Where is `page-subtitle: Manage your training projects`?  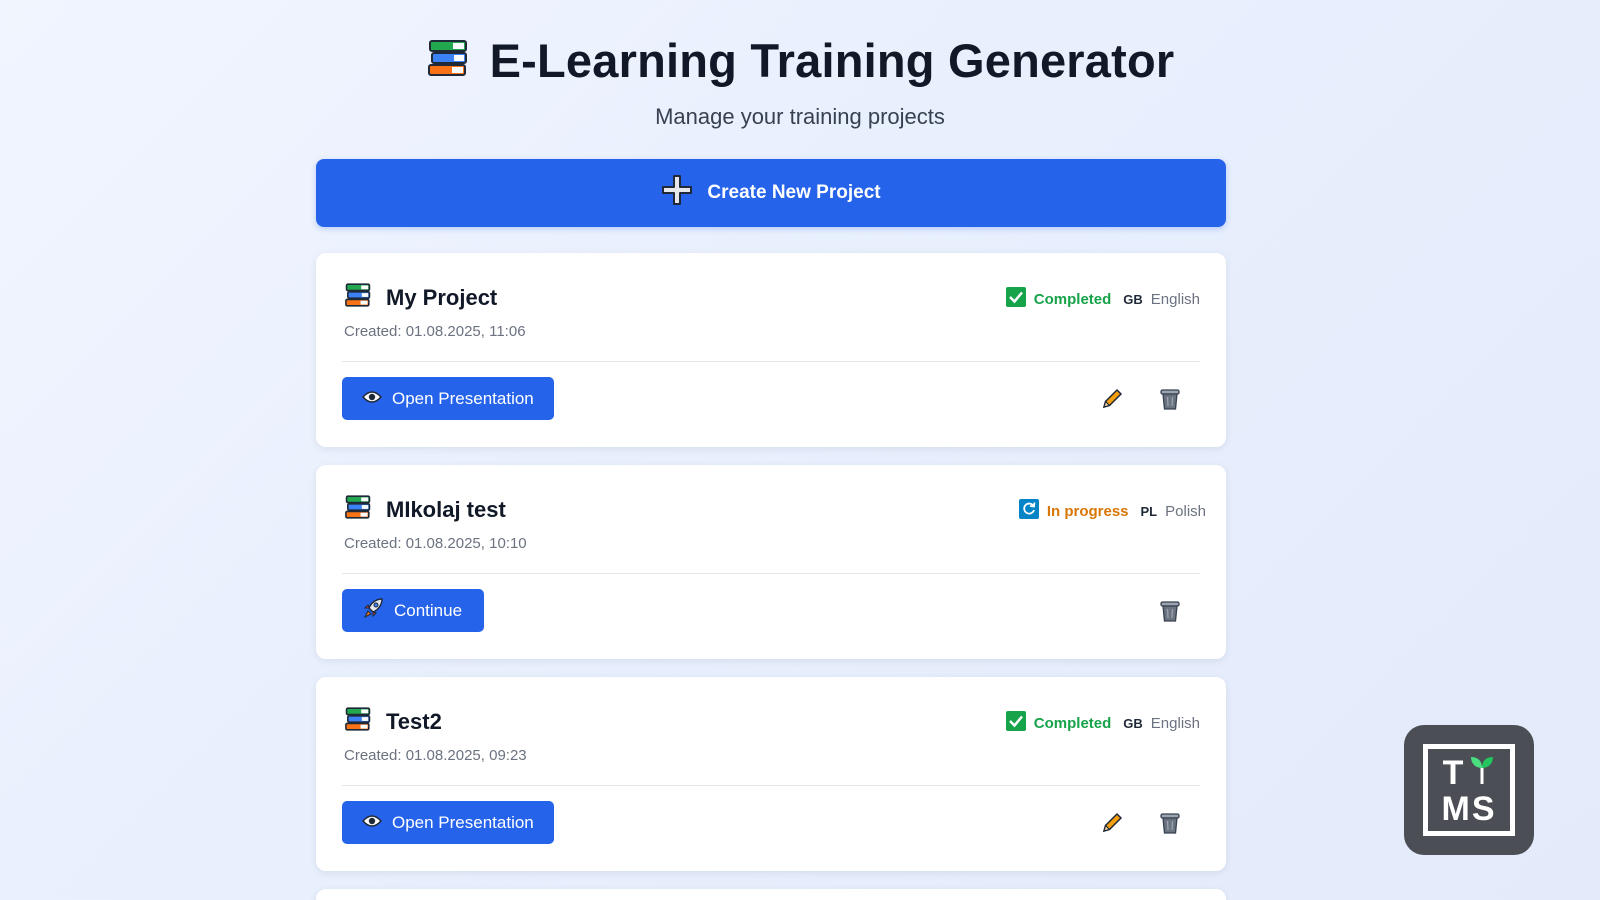
page-subtitle: Manage your training projects is located at coordinates (800, 116).